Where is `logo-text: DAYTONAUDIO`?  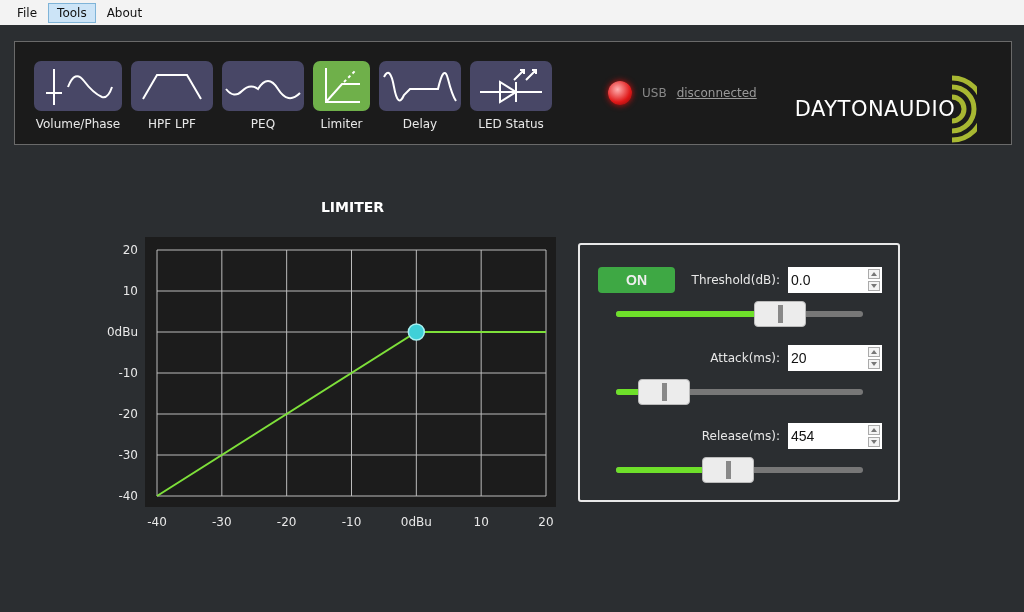
logo-text: DAYTONAUDIO is located at coordinates (875, 109).